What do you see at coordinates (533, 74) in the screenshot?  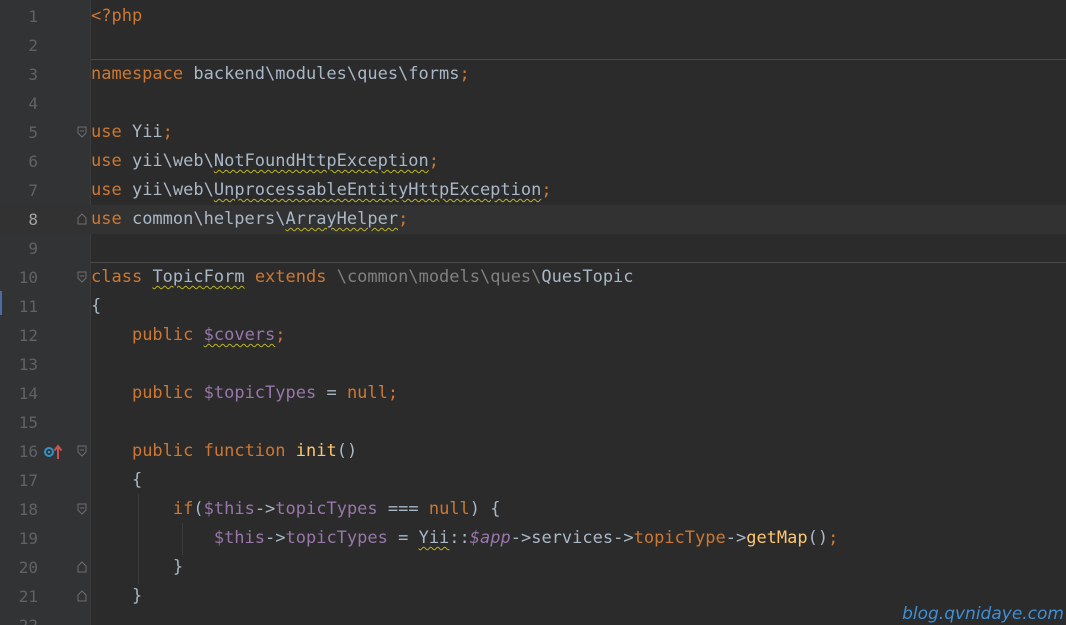 I see `code-line: 3 namespace backend\modules\ques\forms;` at bounding box center [533, 74].